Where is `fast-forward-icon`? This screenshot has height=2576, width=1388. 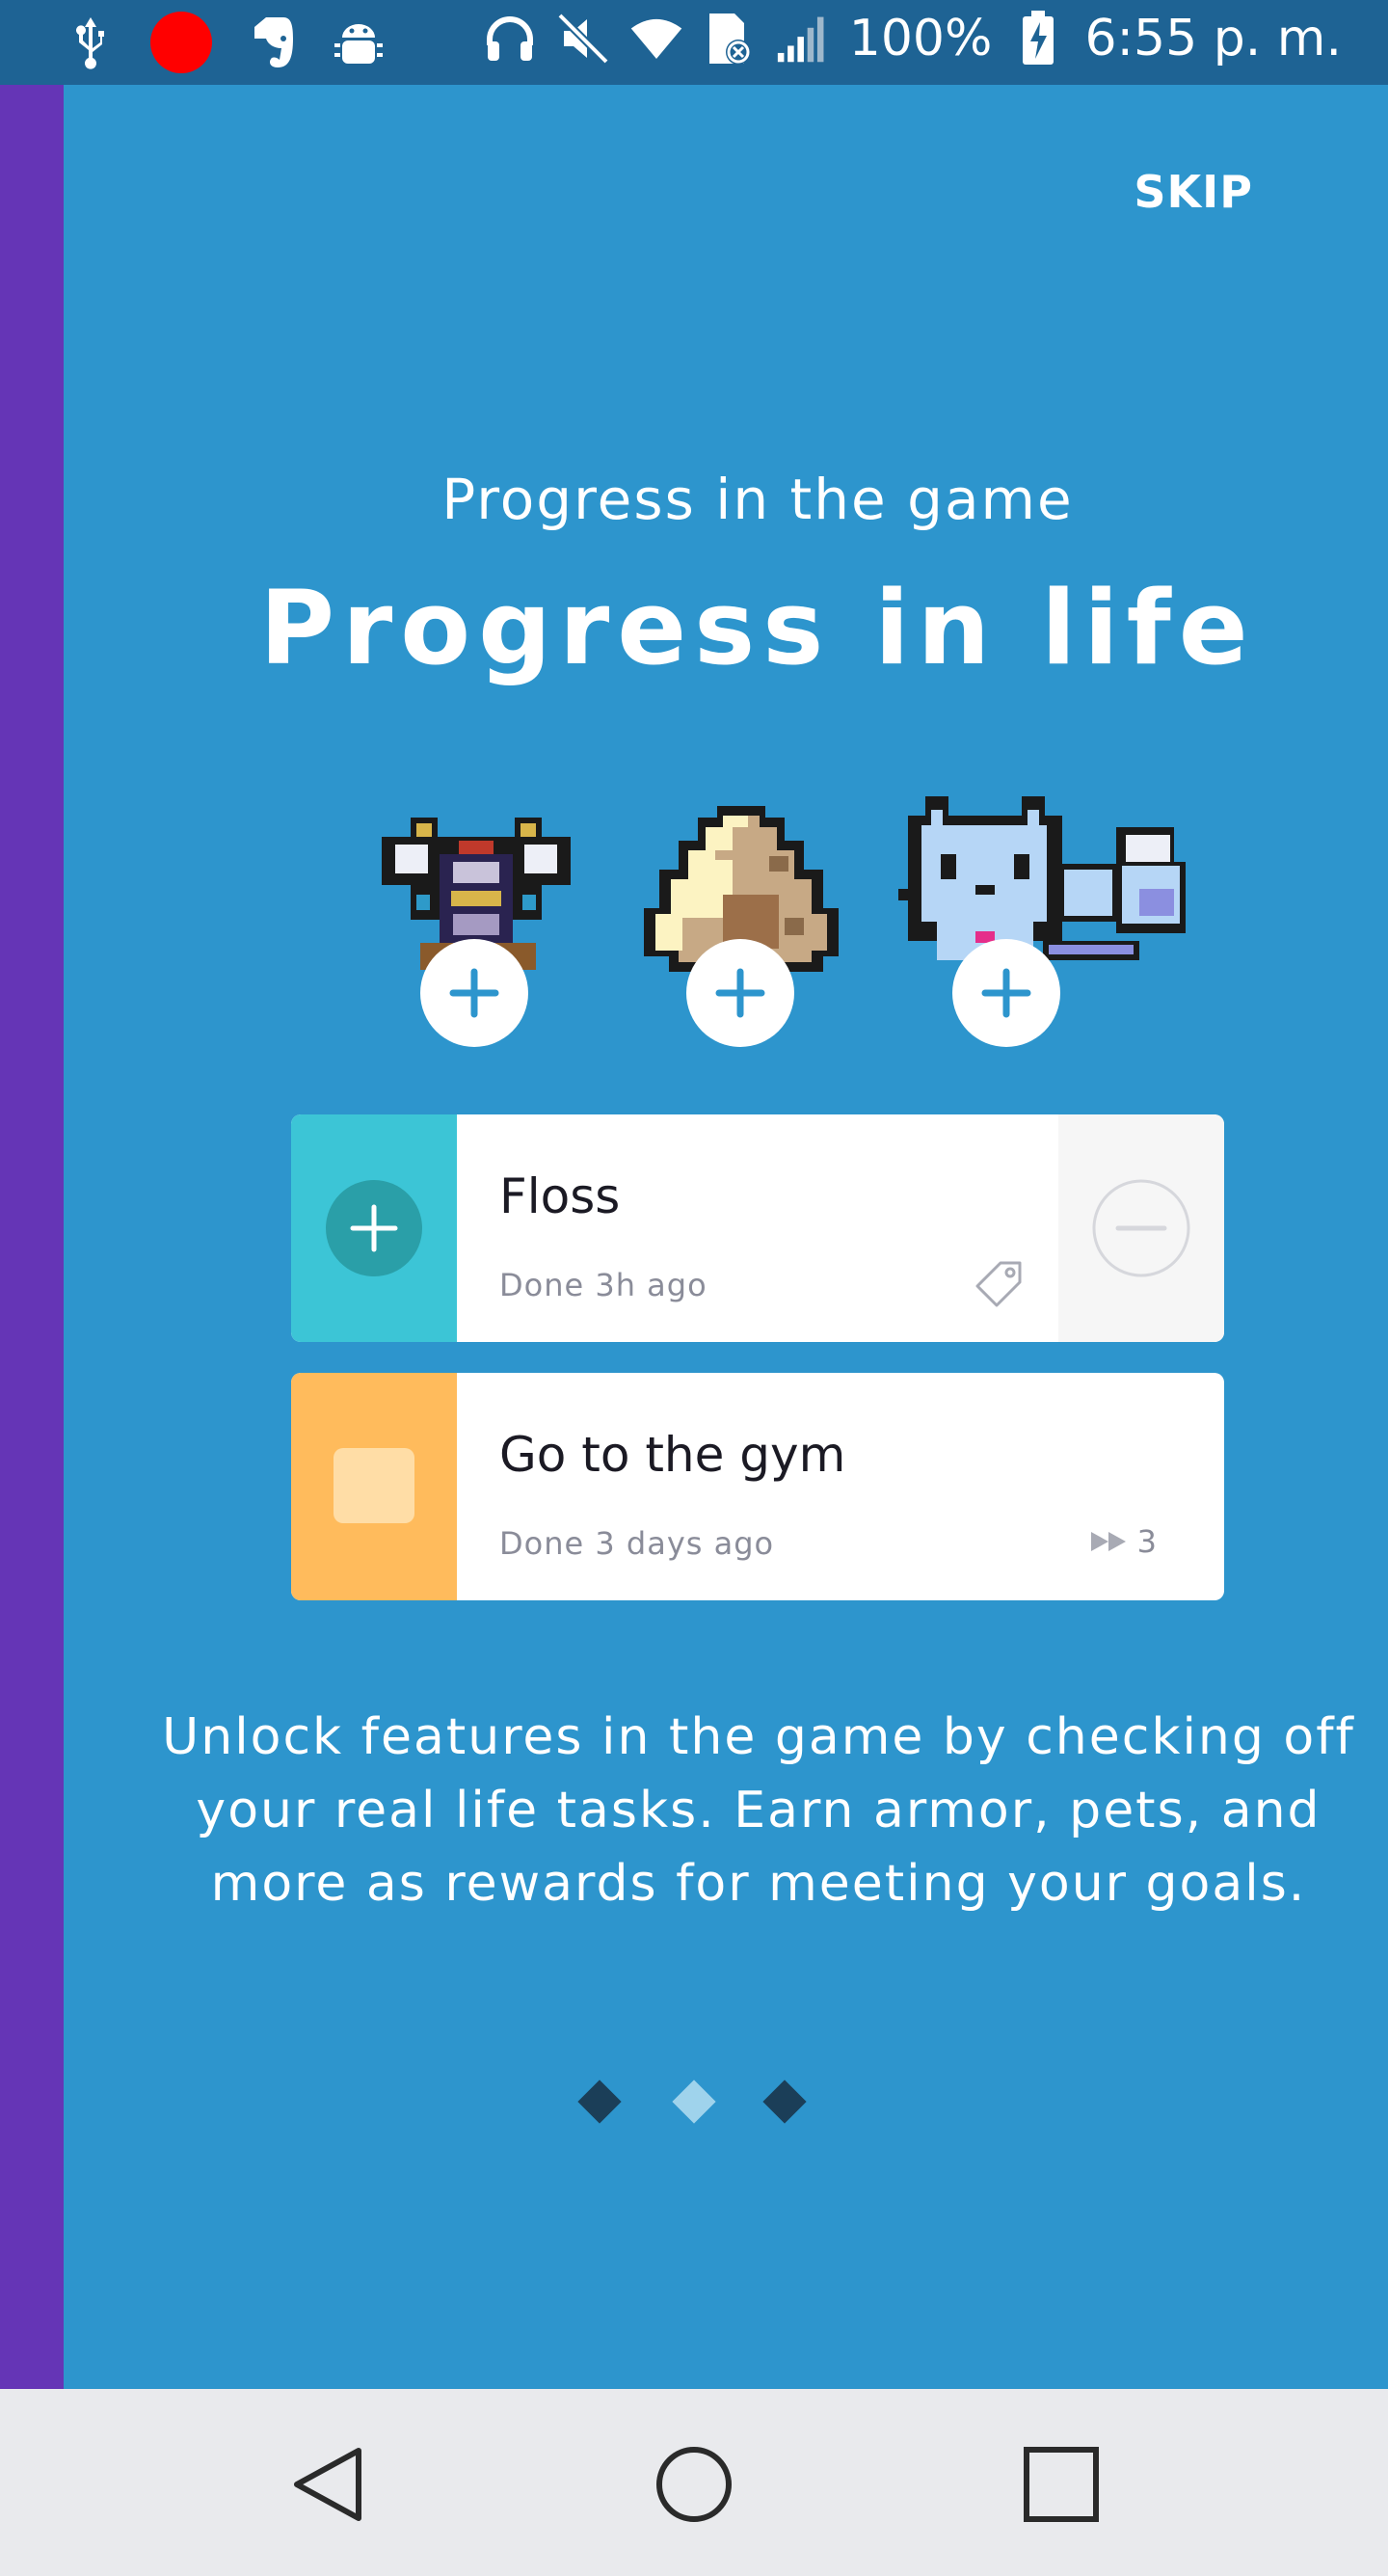
fast-forward-icon is located at coordinates (1108, 1541).